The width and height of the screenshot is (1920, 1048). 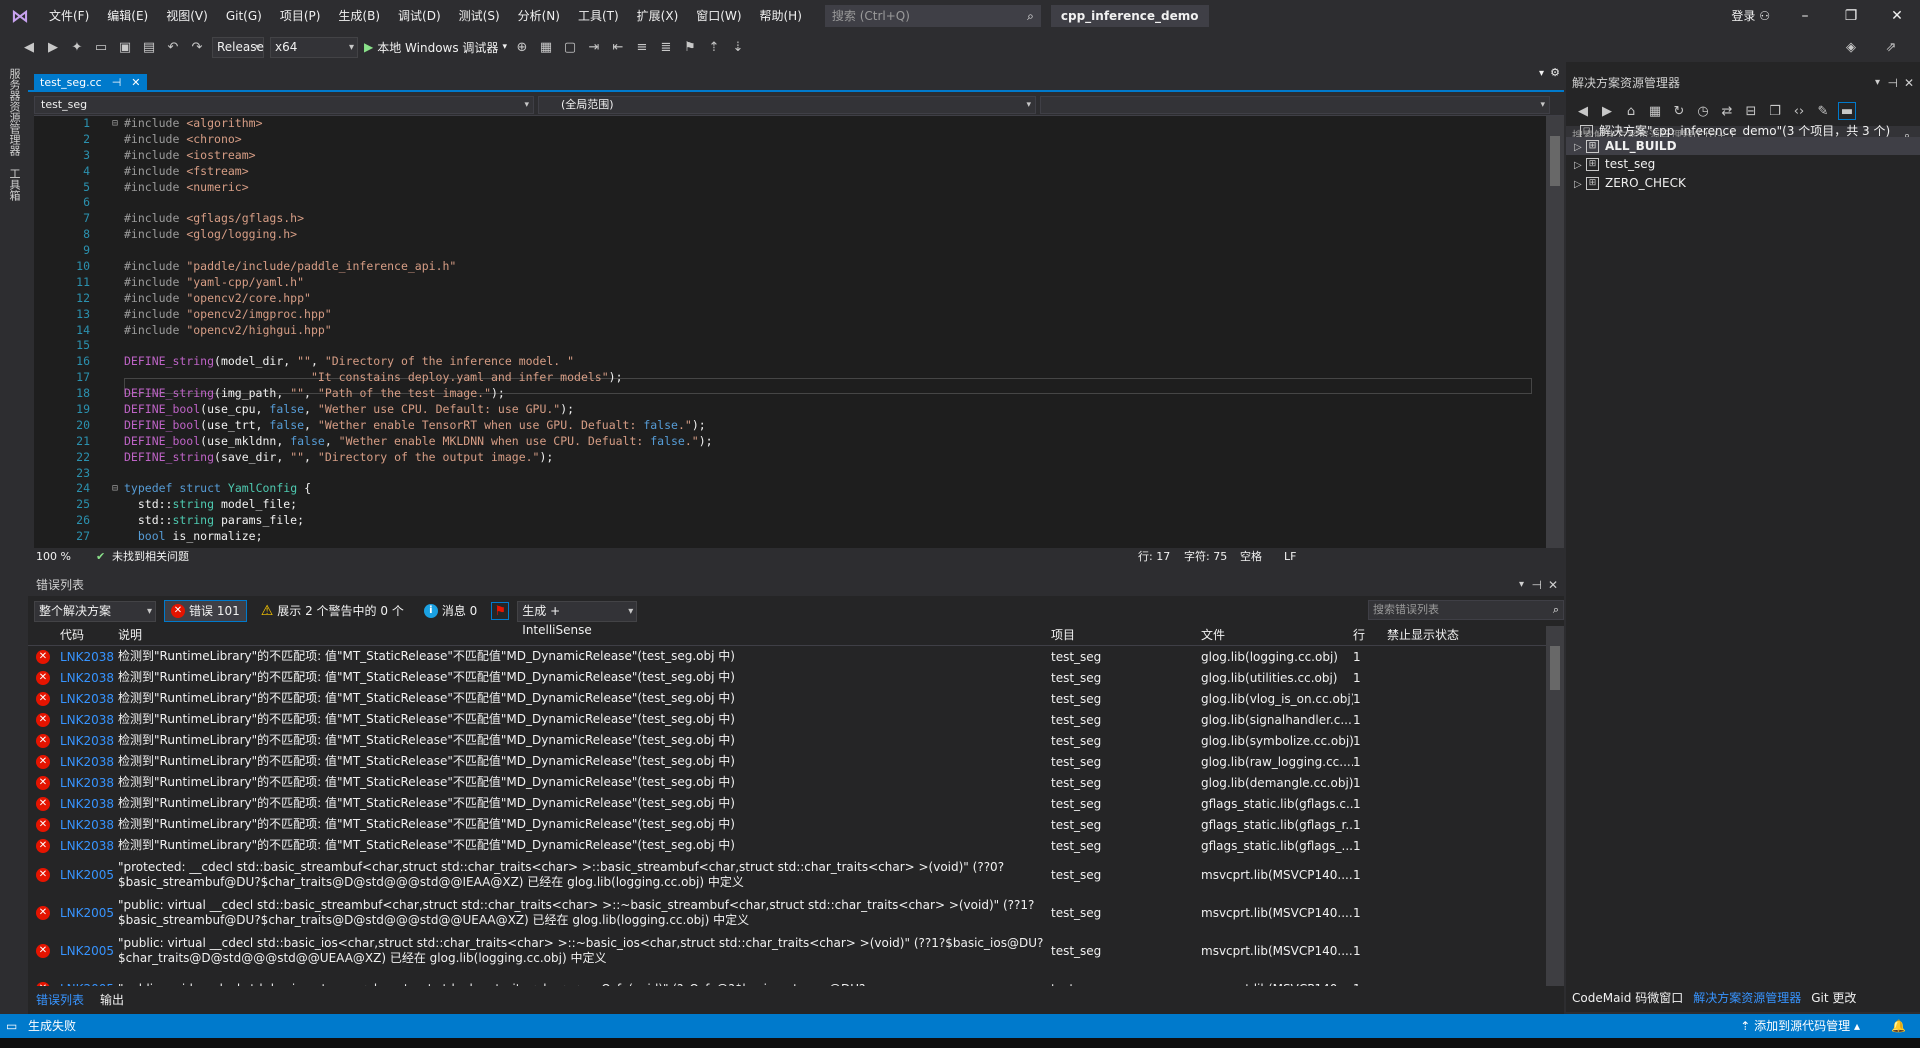 What do you see at coordinates (790, 172) in the screenshot?
I see `code-line: 4 #include <fstream>` at bounding box center [790, 172].